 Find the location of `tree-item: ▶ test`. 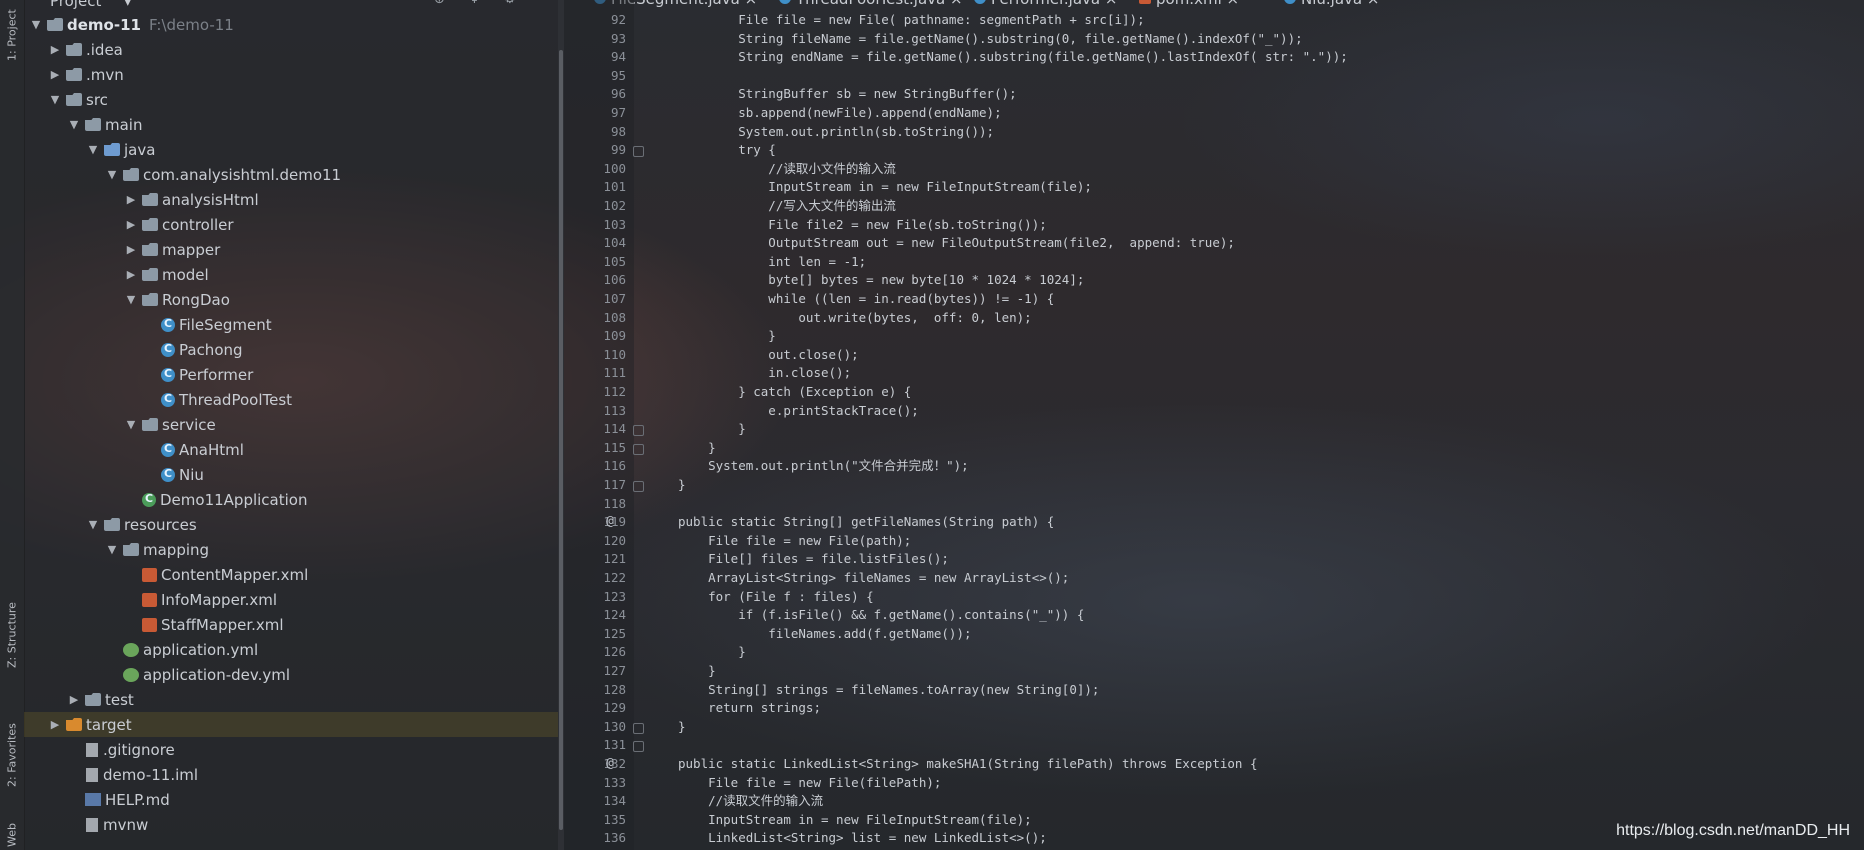

tree-item: ▶ test is located at coordinates (291, 699).